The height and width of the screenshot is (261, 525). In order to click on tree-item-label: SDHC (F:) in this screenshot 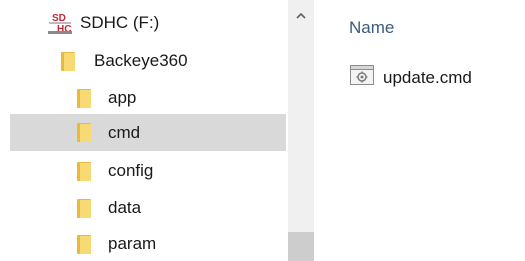, I will do `click(120, 22)`.